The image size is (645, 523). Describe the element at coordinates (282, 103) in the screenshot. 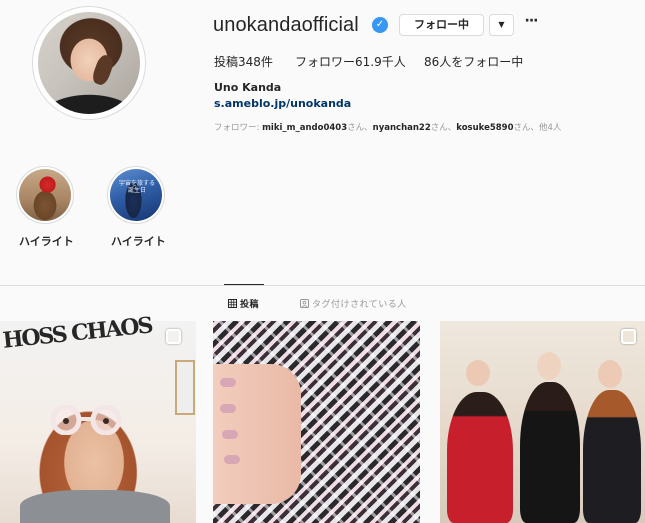

I see `bio-link: s.ameblo.jp/unokanda` at that location.